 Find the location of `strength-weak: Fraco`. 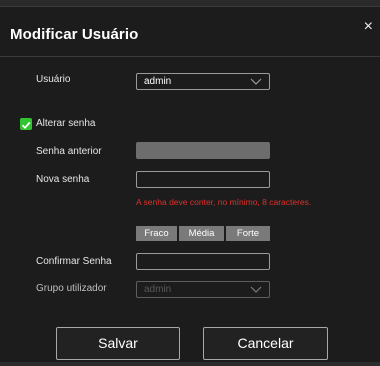

strength-weak: Fraco is located at coordinates (156, 233).